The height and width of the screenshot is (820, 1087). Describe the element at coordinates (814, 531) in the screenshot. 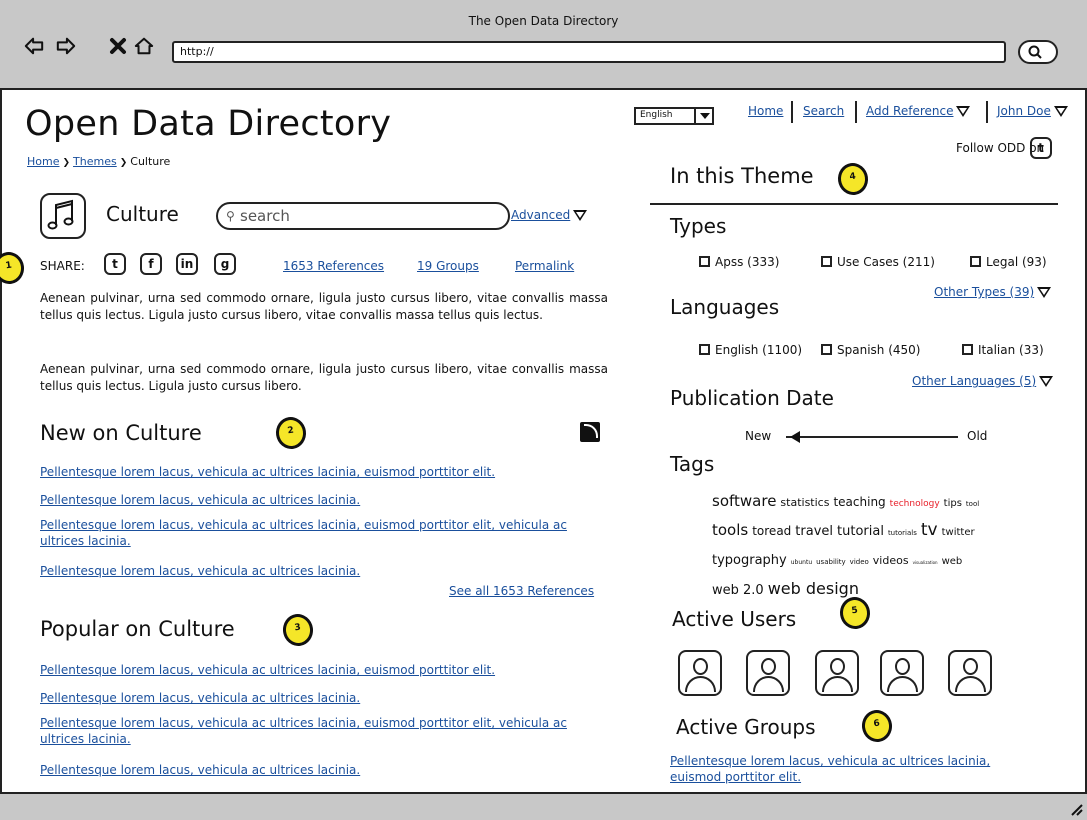

I see `tag-link: travel` at that location.